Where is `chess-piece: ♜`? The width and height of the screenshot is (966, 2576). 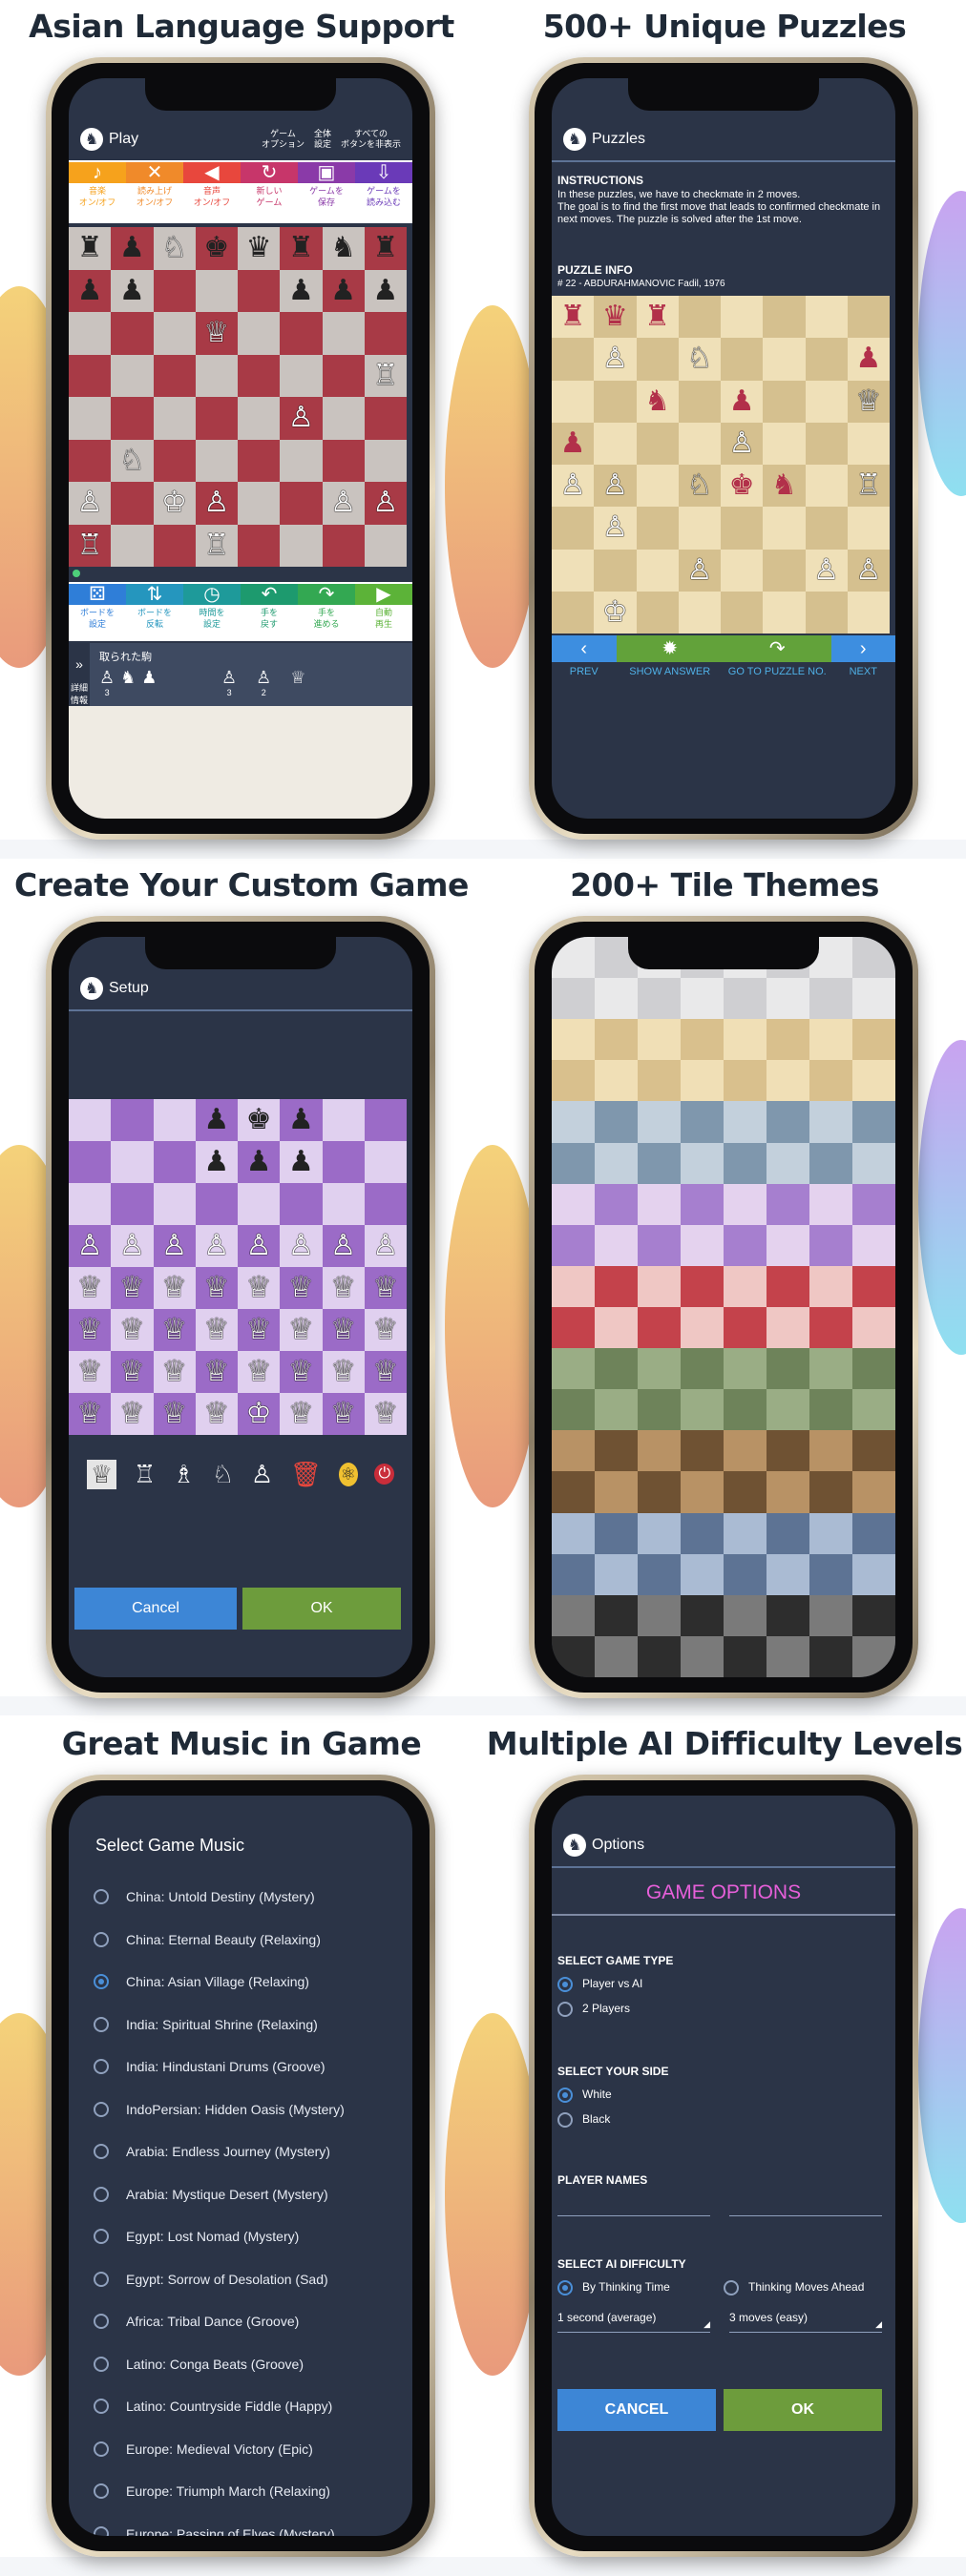
chess-piece: ♜ is located at coordinates (301, 248).